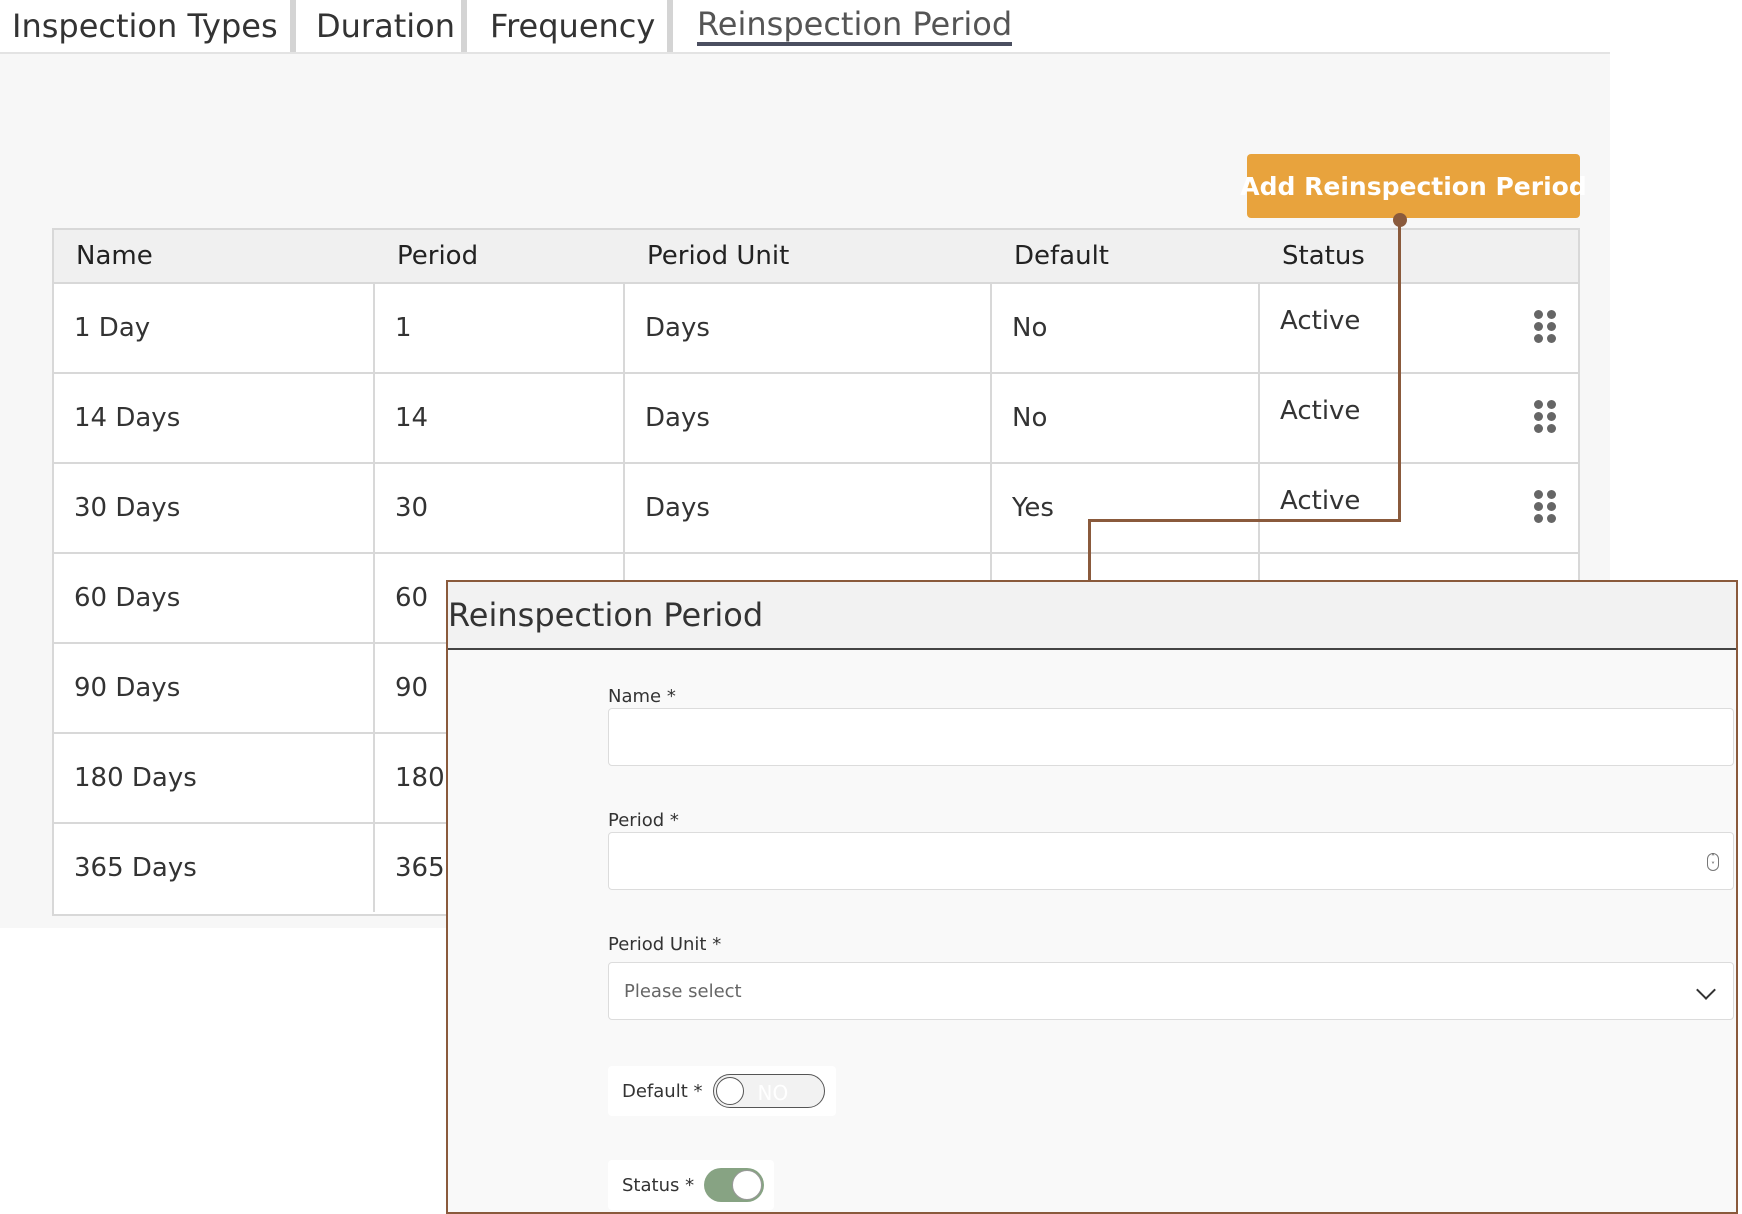 This screenshot has height=1214, width=1742. I want to click on tab-inspection-types: Inspection Types, so click(145, 26).